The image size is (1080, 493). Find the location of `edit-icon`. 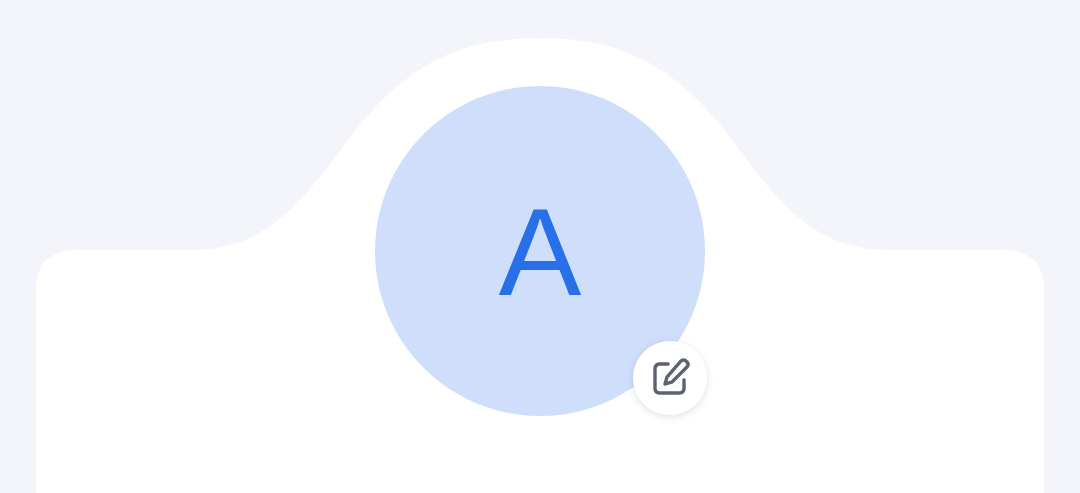

edit-icon is located at coordinates (671, 376).